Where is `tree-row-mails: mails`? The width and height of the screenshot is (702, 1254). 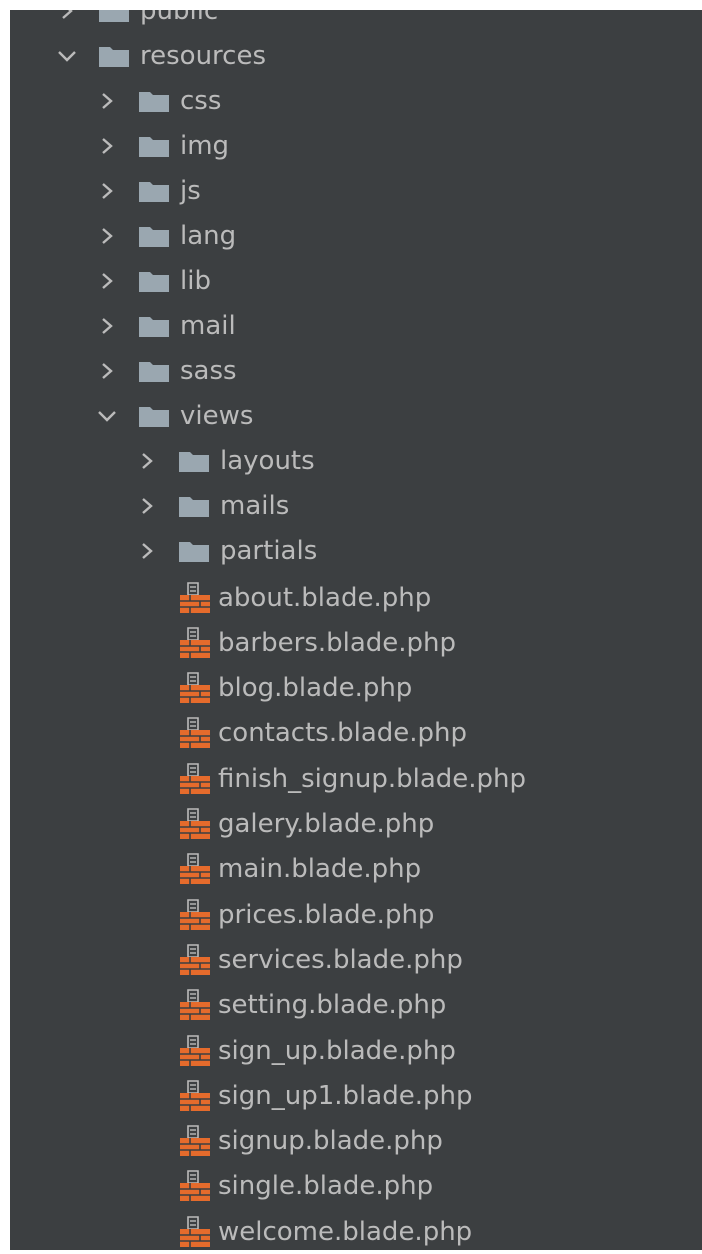
tree-row-mails: mails is located at coordinates (356, 505).